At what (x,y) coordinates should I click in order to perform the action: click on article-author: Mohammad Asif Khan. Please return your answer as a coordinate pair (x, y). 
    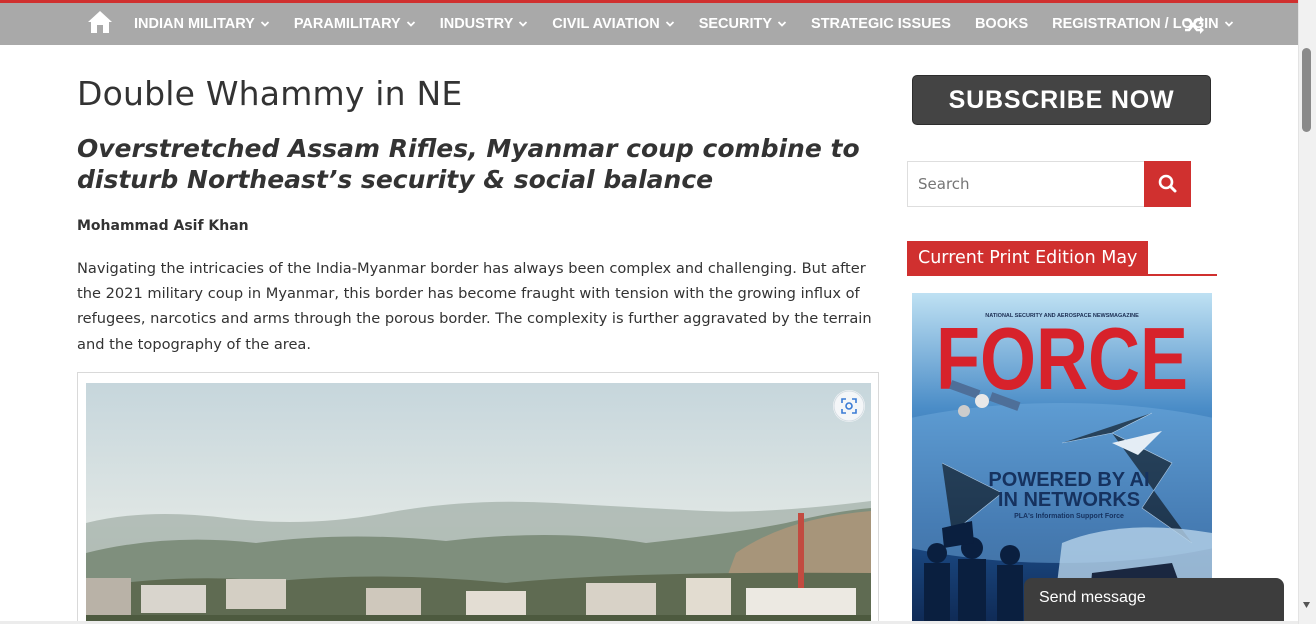
    Looking at the image, I should click on (163, 226).